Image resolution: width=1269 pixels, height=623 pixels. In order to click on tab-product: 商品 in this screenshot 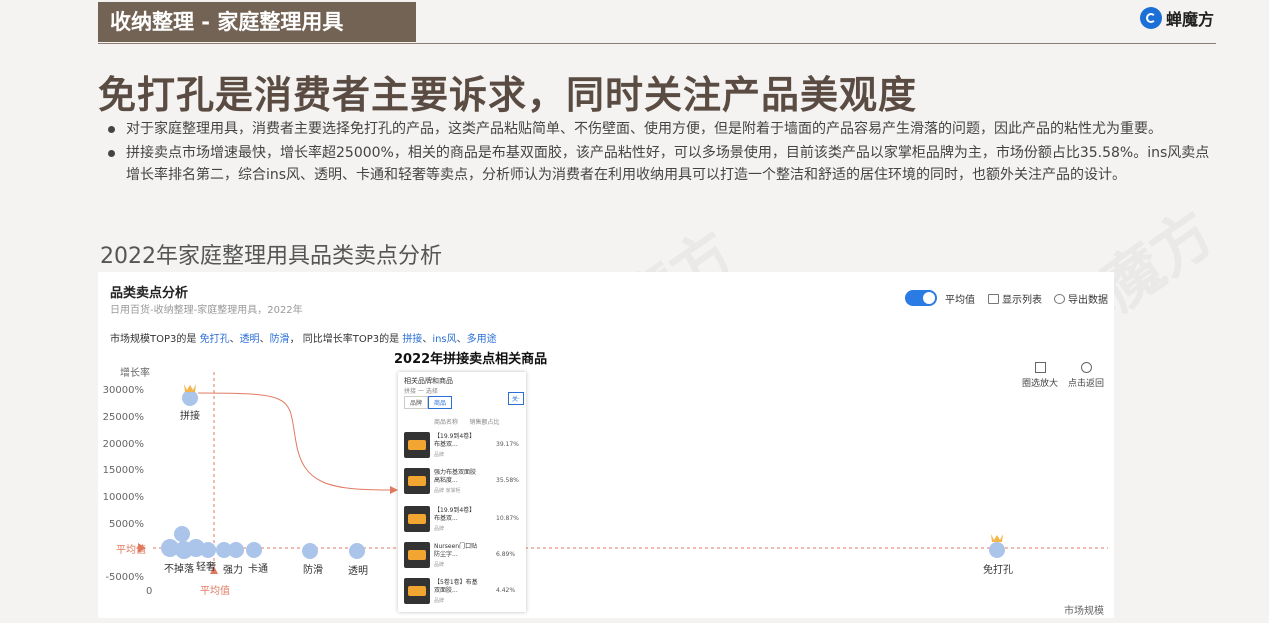, I will do `click(440, 402)`.